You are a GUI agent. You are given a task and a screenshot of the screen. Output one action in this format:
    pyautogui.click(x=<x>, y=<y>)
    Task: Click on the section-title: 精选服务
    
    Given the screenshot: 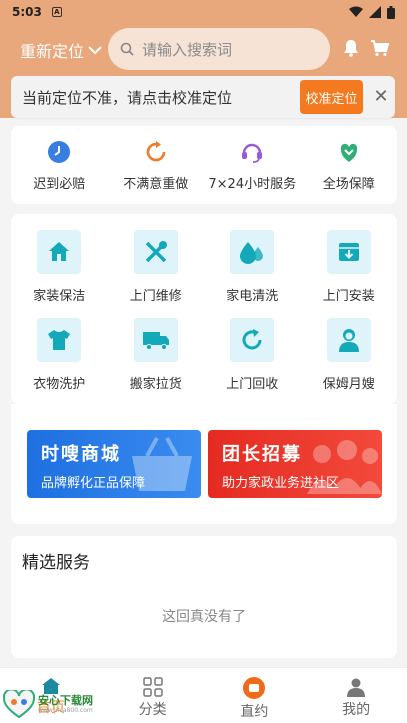 What is the action you would take?
    pyautogui.click(x=56, y=563)
    